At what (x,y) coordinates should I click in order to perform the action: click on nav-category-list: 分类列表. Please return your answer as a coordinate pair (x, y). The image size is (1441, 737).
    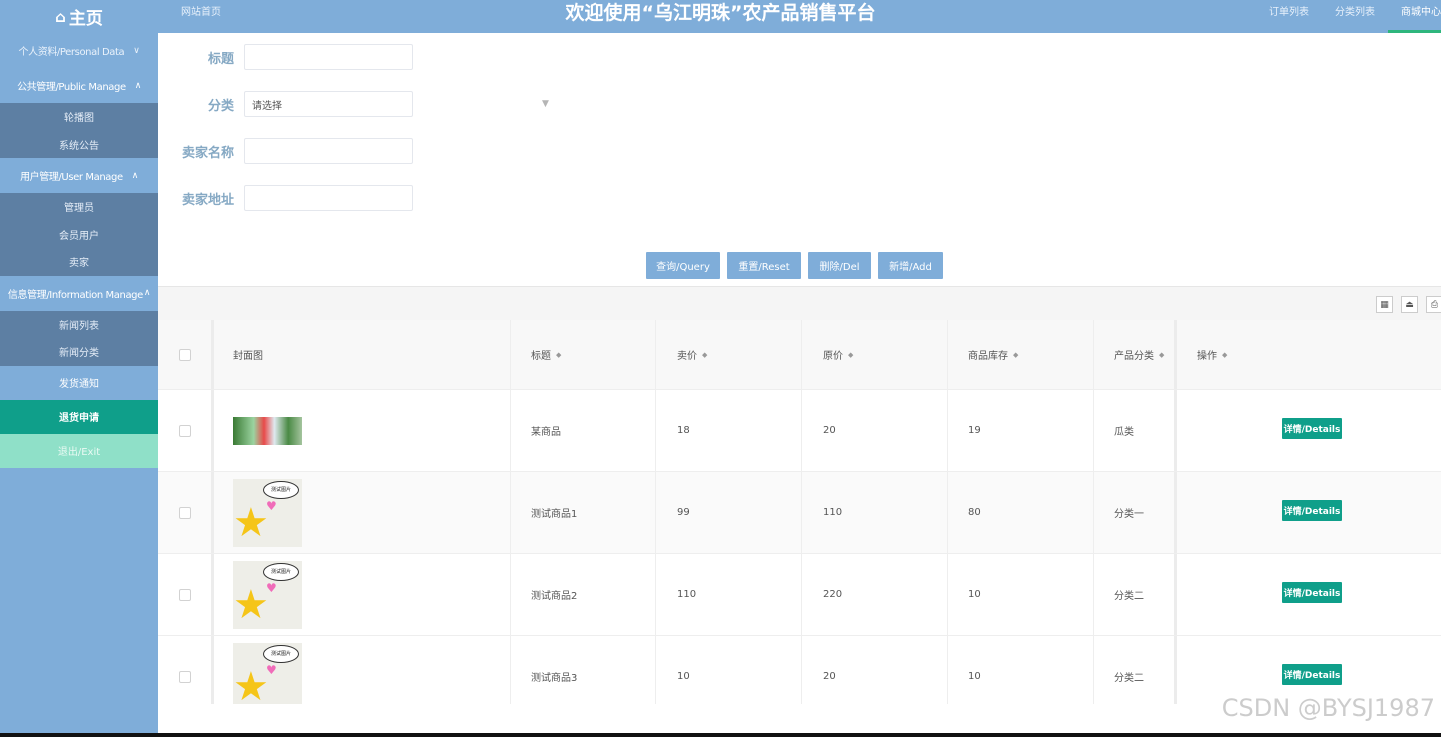
    Looking at the image, I should click on (1355, 16).